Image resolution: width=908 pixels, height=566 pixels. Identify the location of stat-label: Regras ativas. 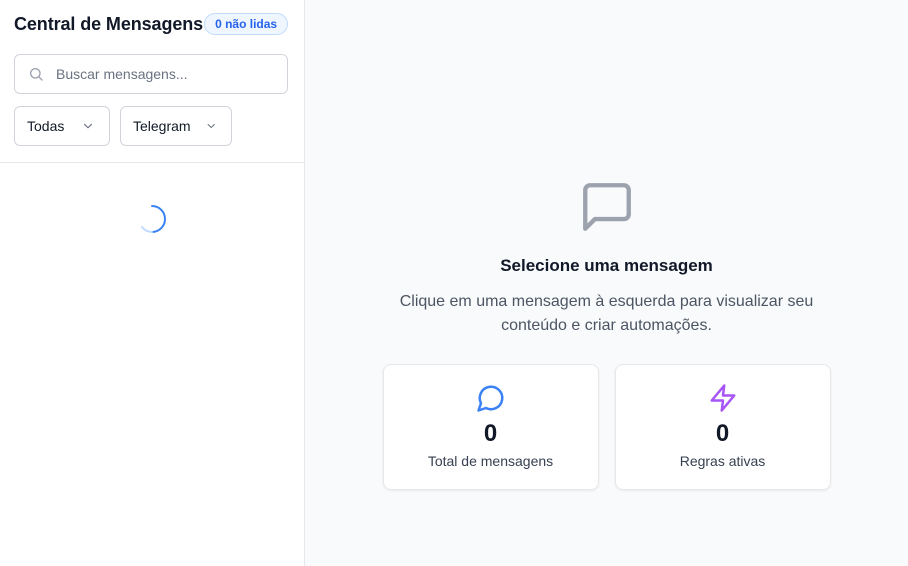
(722, 461).